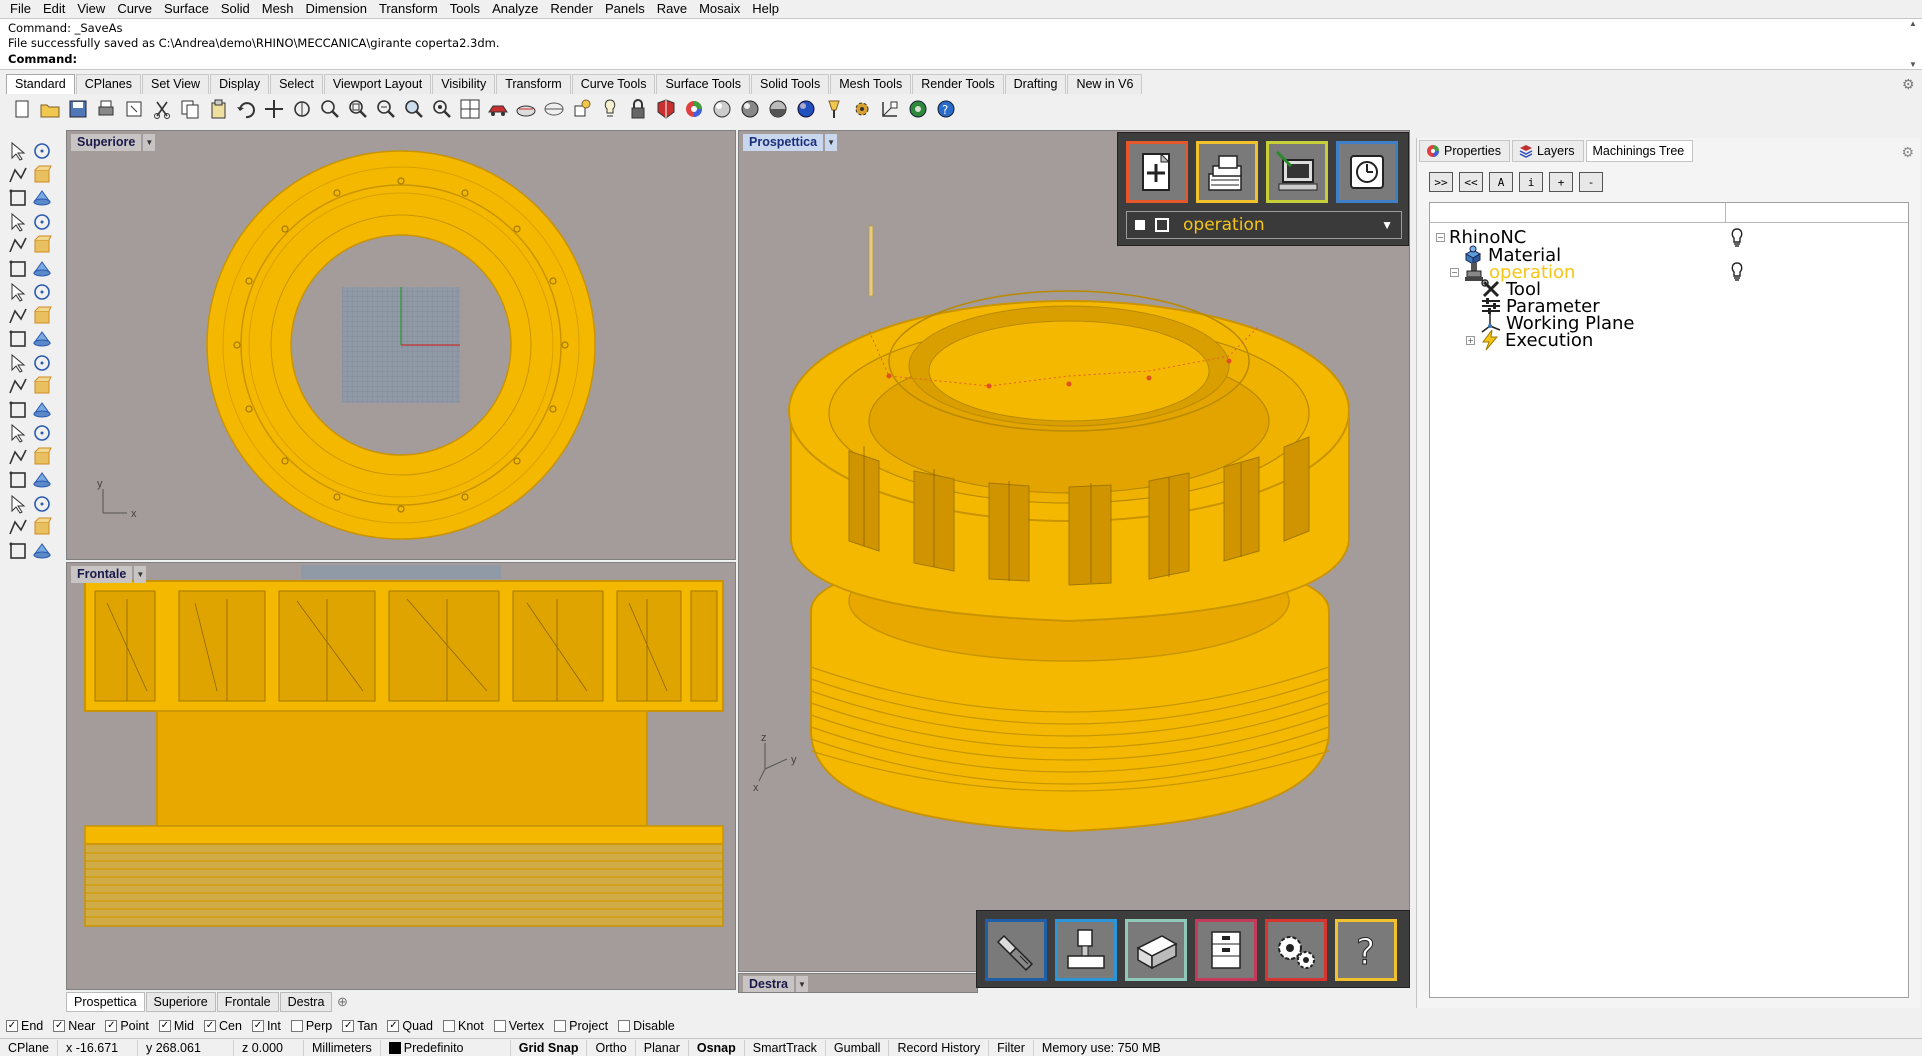  What do you see at coordinates (1264, 225) in the screenshot?
I see `operation-dropdown: operation ▼` at bounding box center [1264, 225].